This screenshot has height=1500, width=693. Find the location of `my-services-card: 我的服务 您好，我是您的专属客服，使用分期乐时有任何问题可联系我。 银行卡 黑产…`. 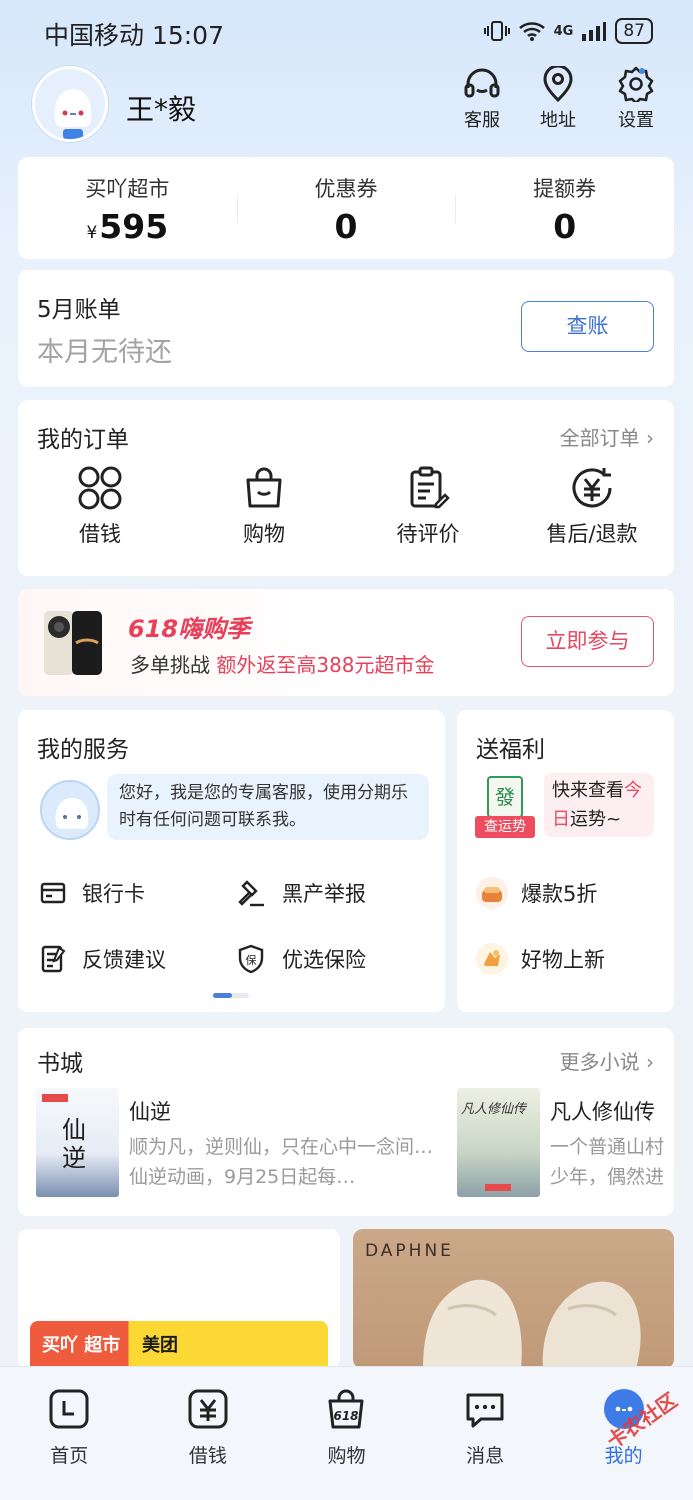

my-services-card: 我的服务 您好，我是您的专属客服，使用分期乐时有任何问题可联系我。 银行卡 黑产… is located at coordinates (231, 861).